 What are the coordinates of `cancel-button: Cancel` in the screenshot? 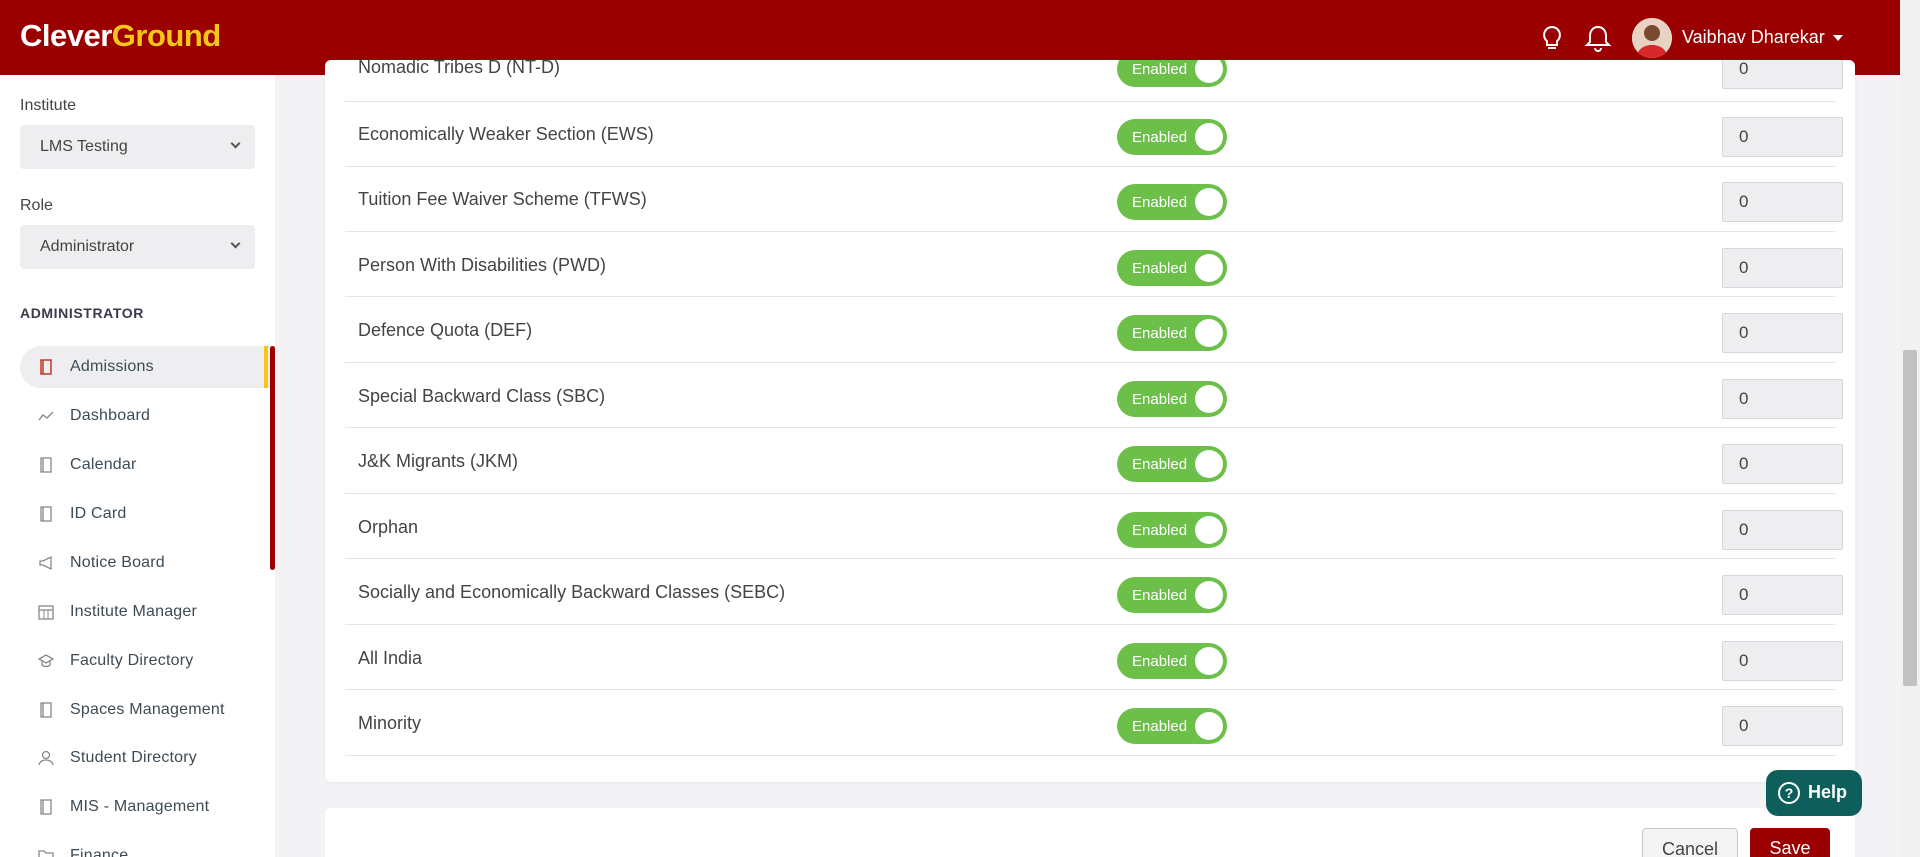 It's located at (1690, 842).